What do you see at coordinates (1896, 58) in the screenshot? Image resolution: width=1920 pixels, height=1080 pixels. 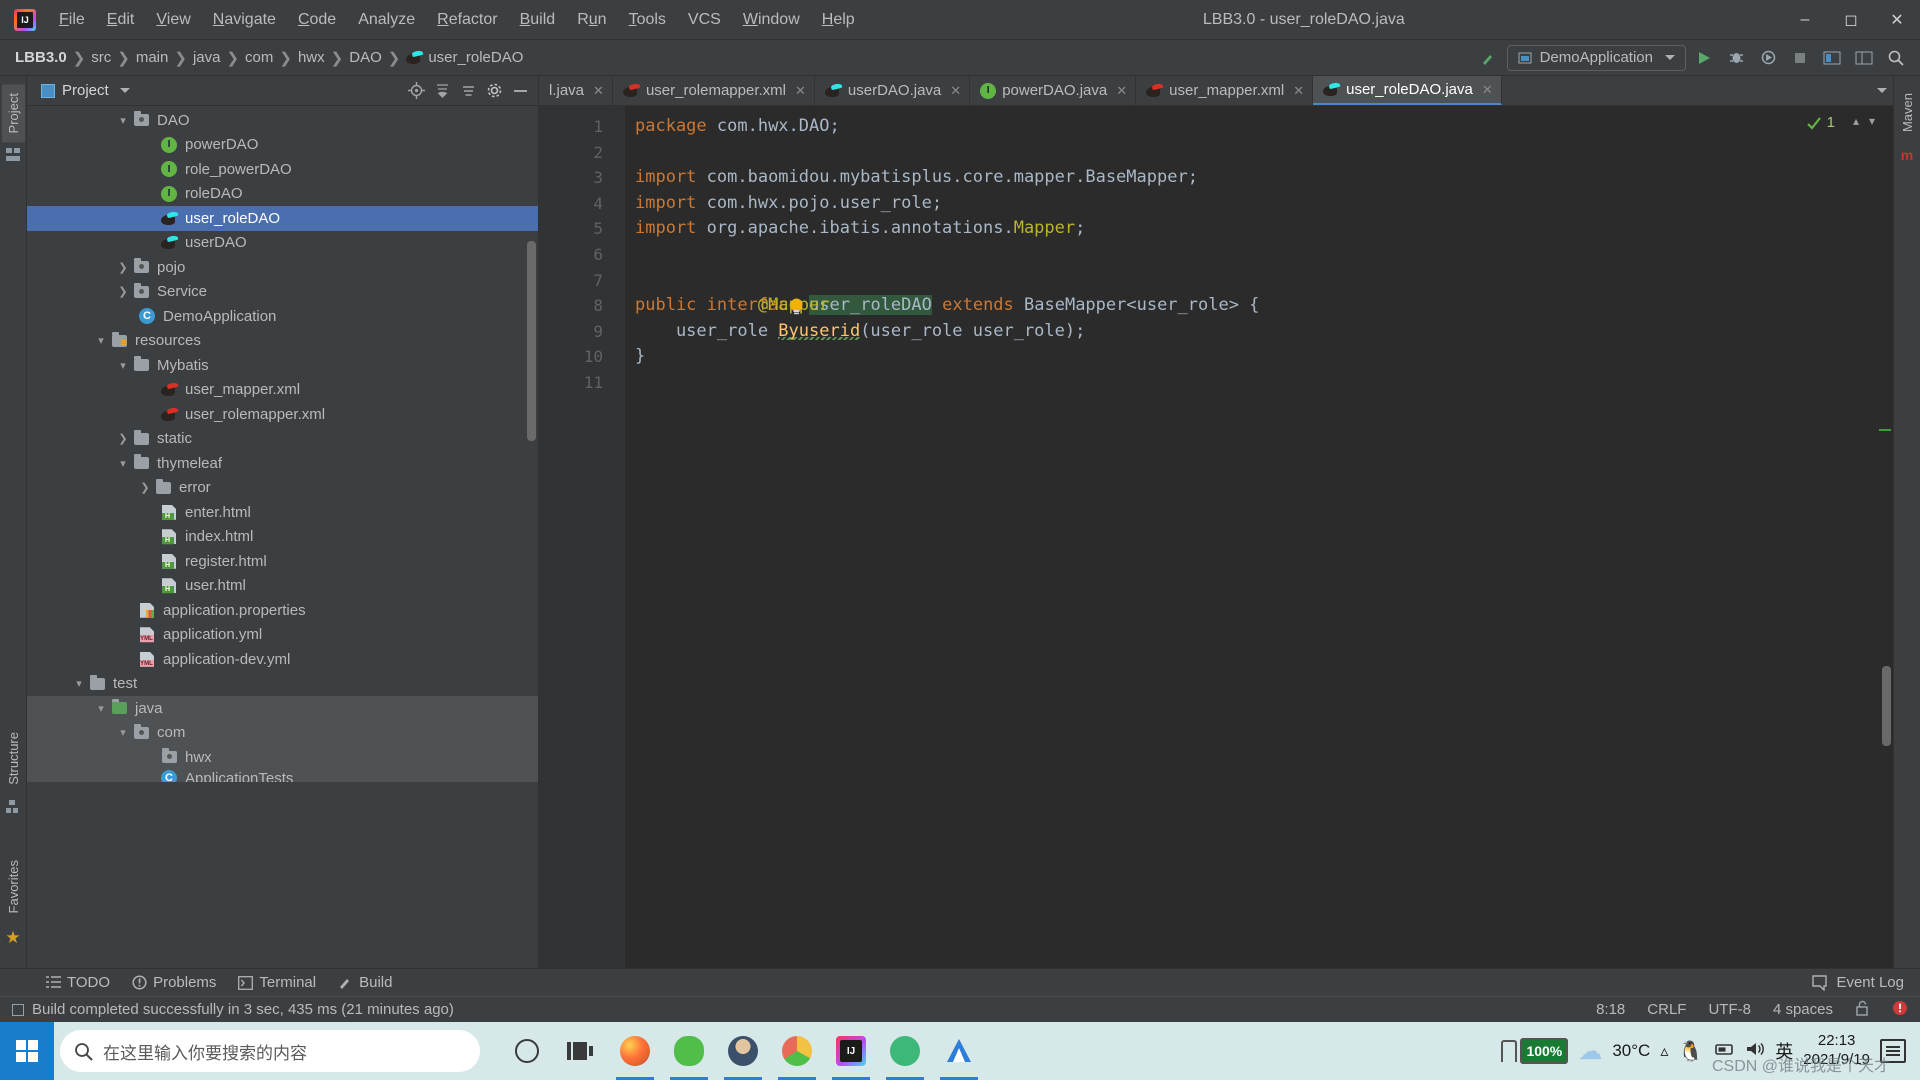 I see `search-everywhere-icon` at bounding box center [1896, 58].